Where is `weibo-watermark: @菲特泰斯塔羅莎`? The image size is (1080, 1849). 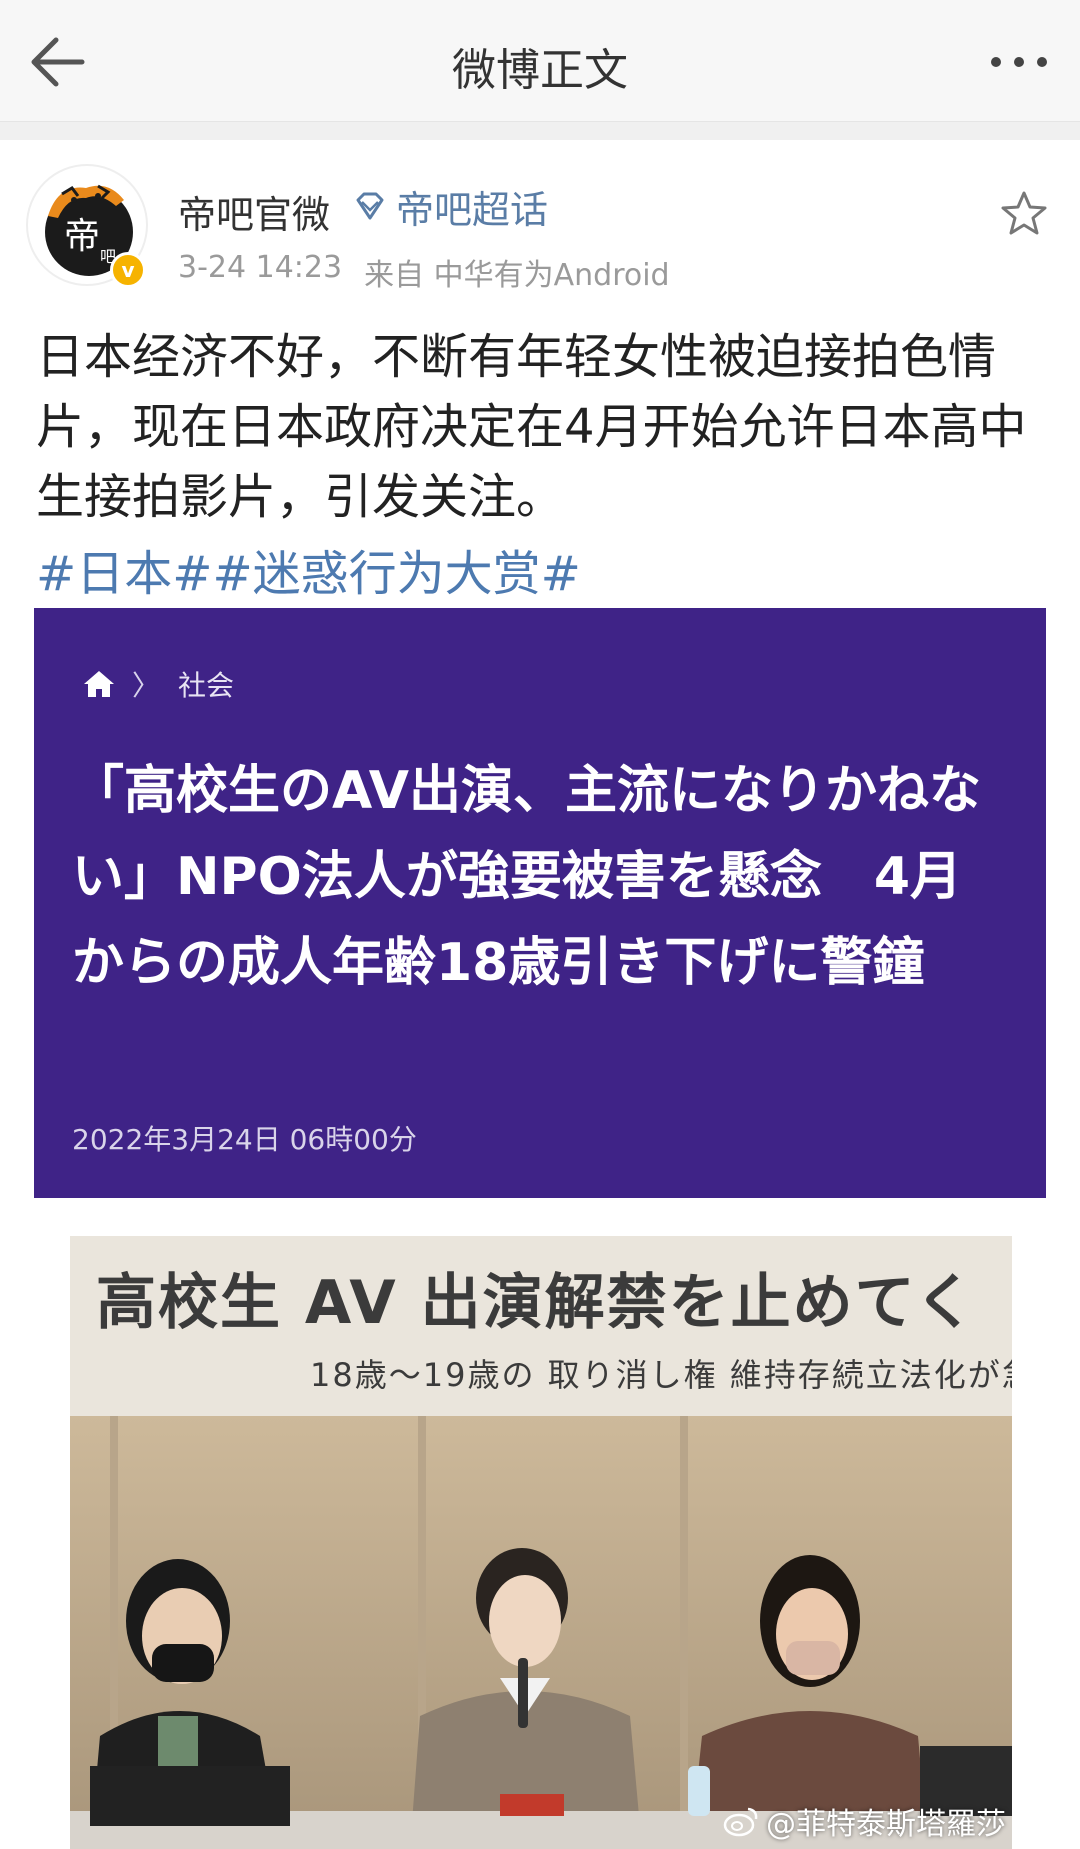 weibo-watermark: @菲特泰斯塔羅莎 is located at coordinates (864, 1821).